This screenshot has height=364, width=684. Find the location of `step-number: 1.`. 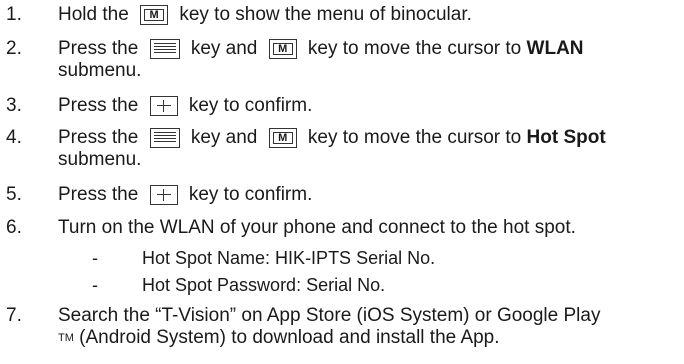

step-number: 1. is located at coordinates (14, 14).